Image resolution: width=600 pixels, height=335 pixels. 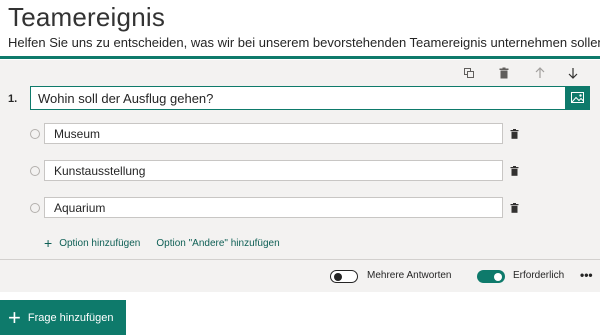 I want to click on question-toolbar, so click(x=530, y=73).